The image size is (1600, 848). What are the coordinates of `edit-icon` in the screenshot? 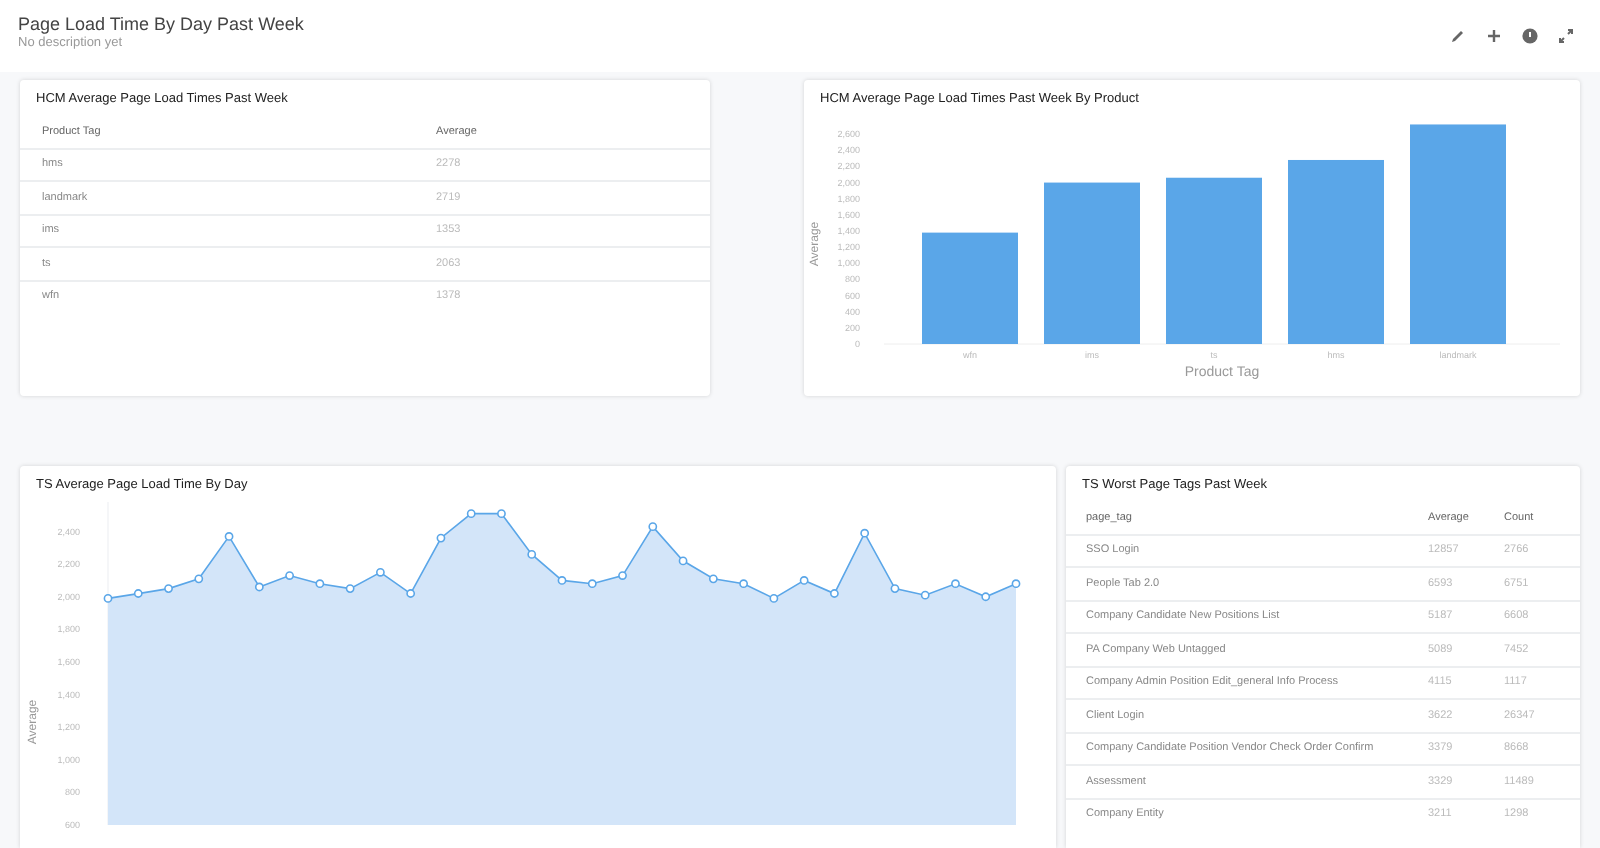 It's located at (1458, 36).